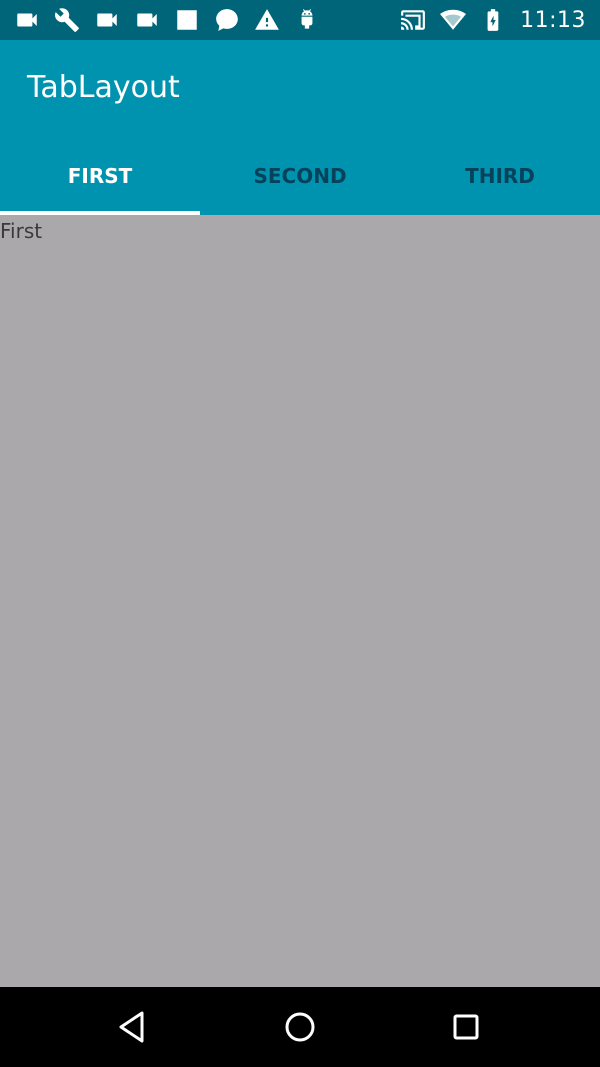 The image size is (600, 1067). What do you see at coordinates (21, 231) in the screenshot?
I see `content-text: First` at bounding box center [21, 231].